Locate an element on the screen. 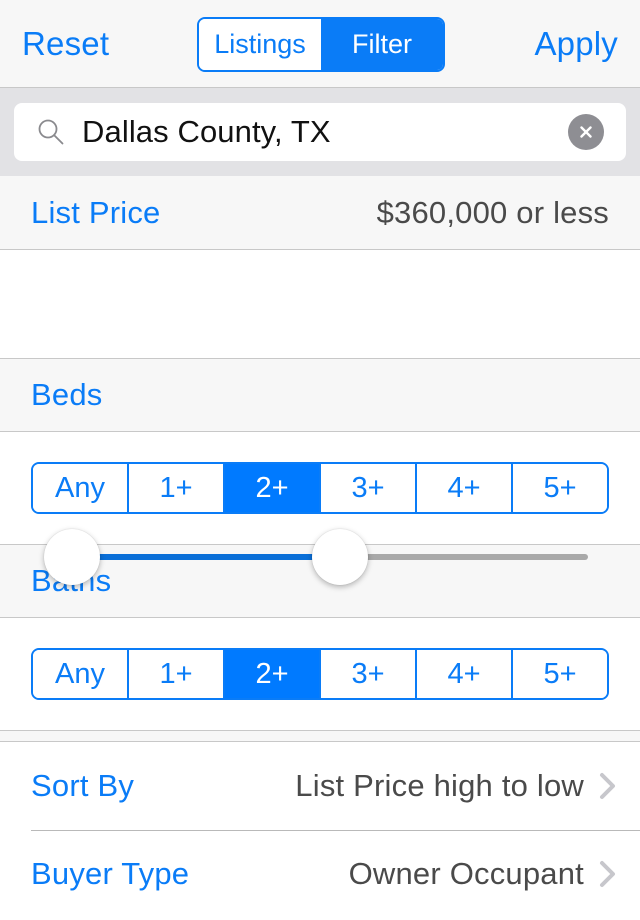 The image size is (640, 920). baths-option-any: Any is located at coordinates (80, 674).